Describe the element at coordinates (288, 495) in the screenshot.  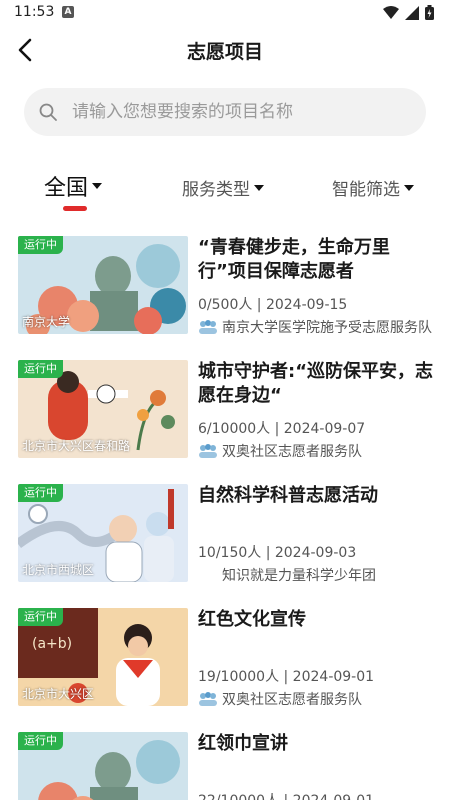
I see `project-title: 自然科学科普志愿活动` at that location.